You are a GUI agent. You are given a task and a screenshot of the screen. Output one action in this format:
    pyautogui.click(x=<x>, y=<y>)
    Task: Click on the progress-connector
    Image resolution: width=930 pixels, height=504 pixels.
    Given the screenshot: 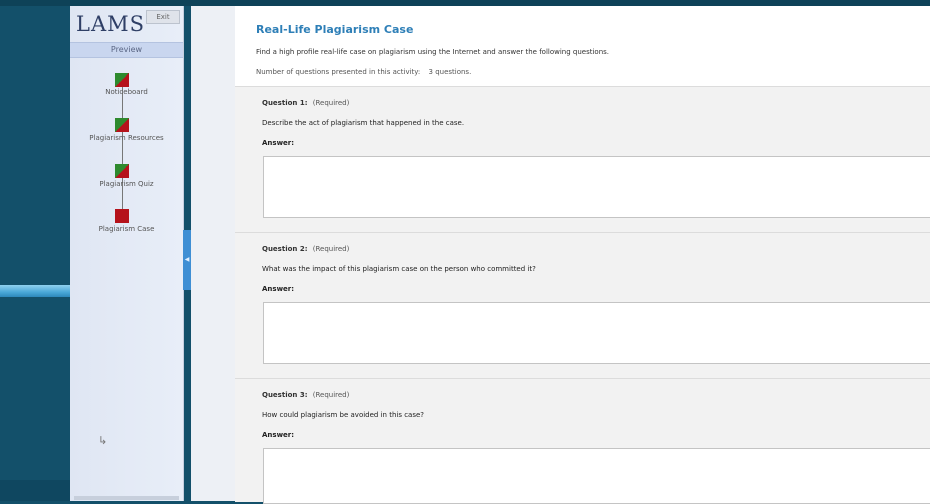 What is the action you would take?
    pyautogui.click(x=122, y=150)
    